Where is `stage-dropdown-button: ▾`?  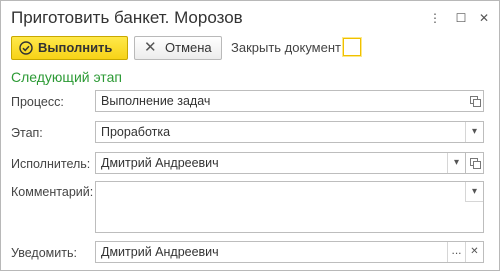
stage-dropdown-button: ▾ is located at coordinates (474, 132).